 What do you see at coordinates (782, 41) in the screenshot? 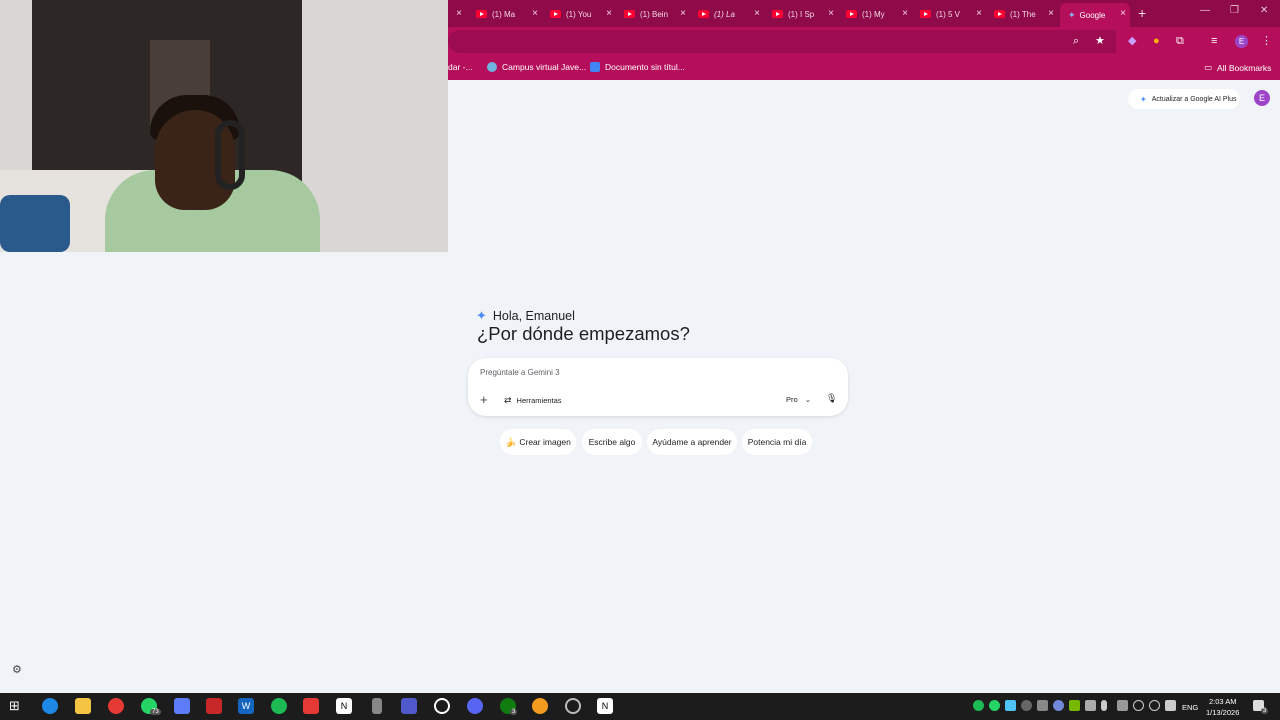
I see `address-bar` at bounding box center [782, 41].